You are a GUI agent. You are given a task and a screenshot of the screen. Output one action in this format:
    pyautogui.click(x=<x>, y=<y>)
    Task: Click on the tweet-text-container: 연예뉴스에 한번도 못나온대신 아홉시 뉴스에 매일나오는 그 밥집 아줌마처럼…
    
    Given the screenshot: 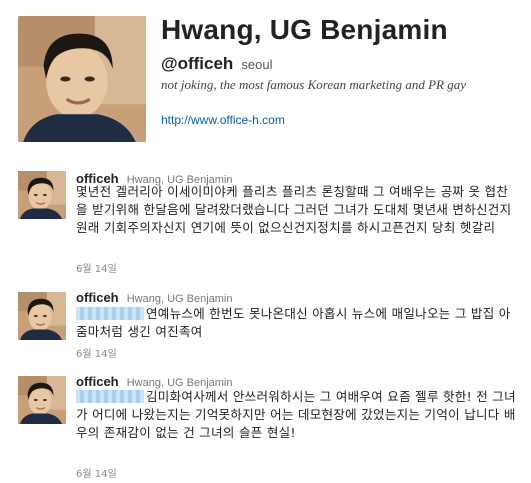 What is the action you would take?
    pyautogui.click(x=296, y=323)
    